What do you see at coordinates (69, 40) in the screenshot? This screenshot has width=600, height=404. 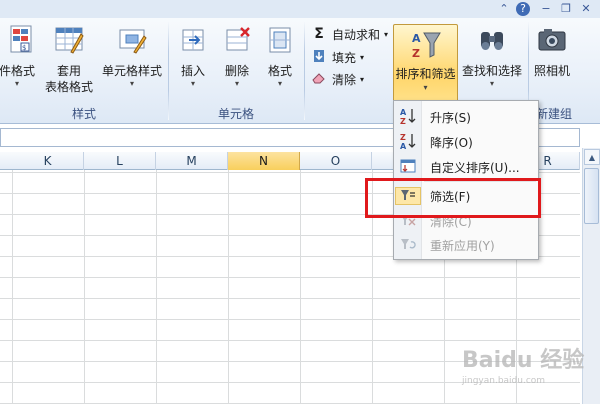 I see `table-format-icon` at bounding box center [69, 40].